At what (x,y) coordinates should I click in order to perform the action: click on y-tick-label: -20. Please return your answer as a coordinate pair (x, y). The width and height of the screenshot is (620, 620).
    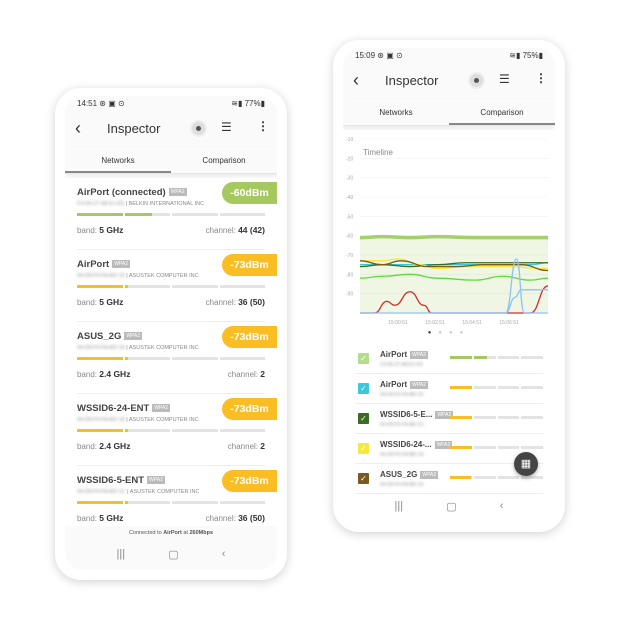
    Looking at the image, I should click on (349, 159).